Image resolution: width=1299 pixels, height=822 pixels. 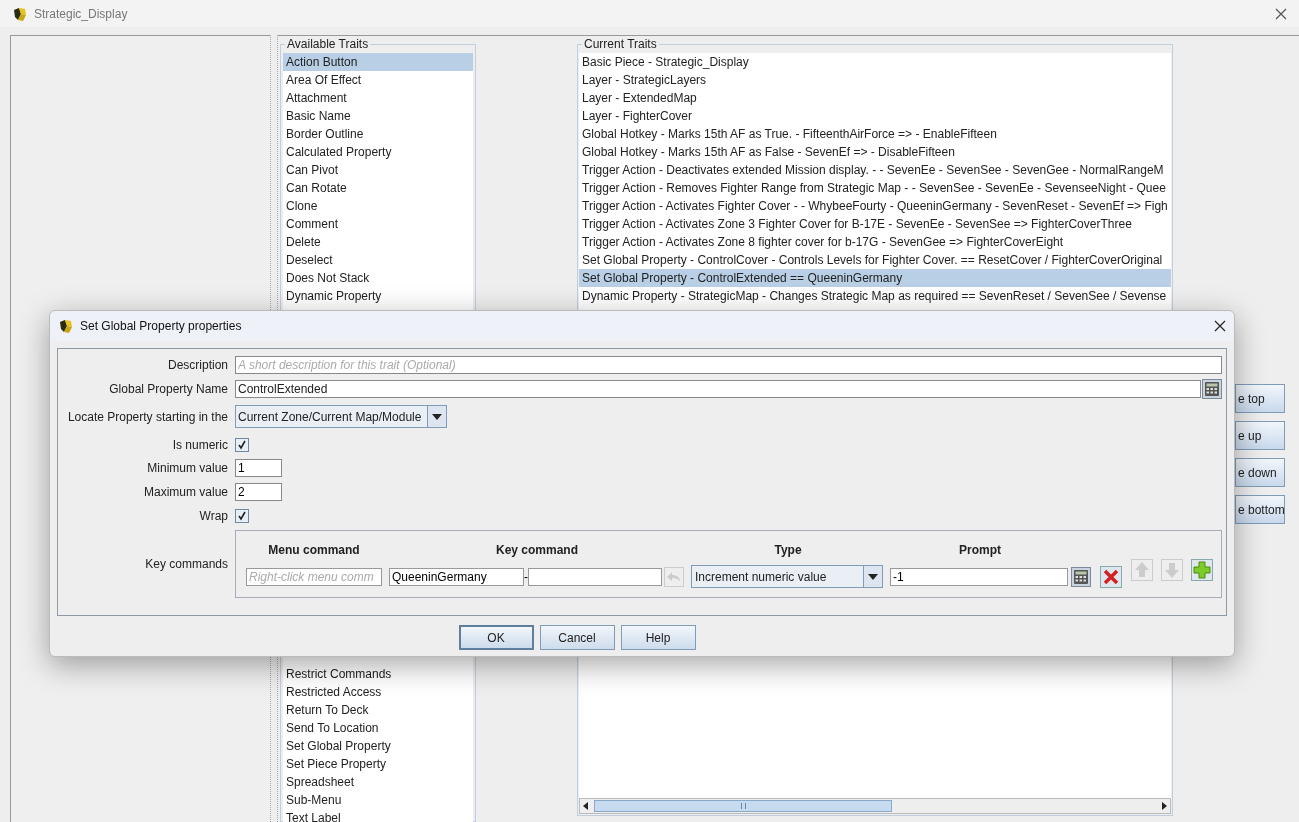 I want to click on key-command-field, so click(x=595, y=576).